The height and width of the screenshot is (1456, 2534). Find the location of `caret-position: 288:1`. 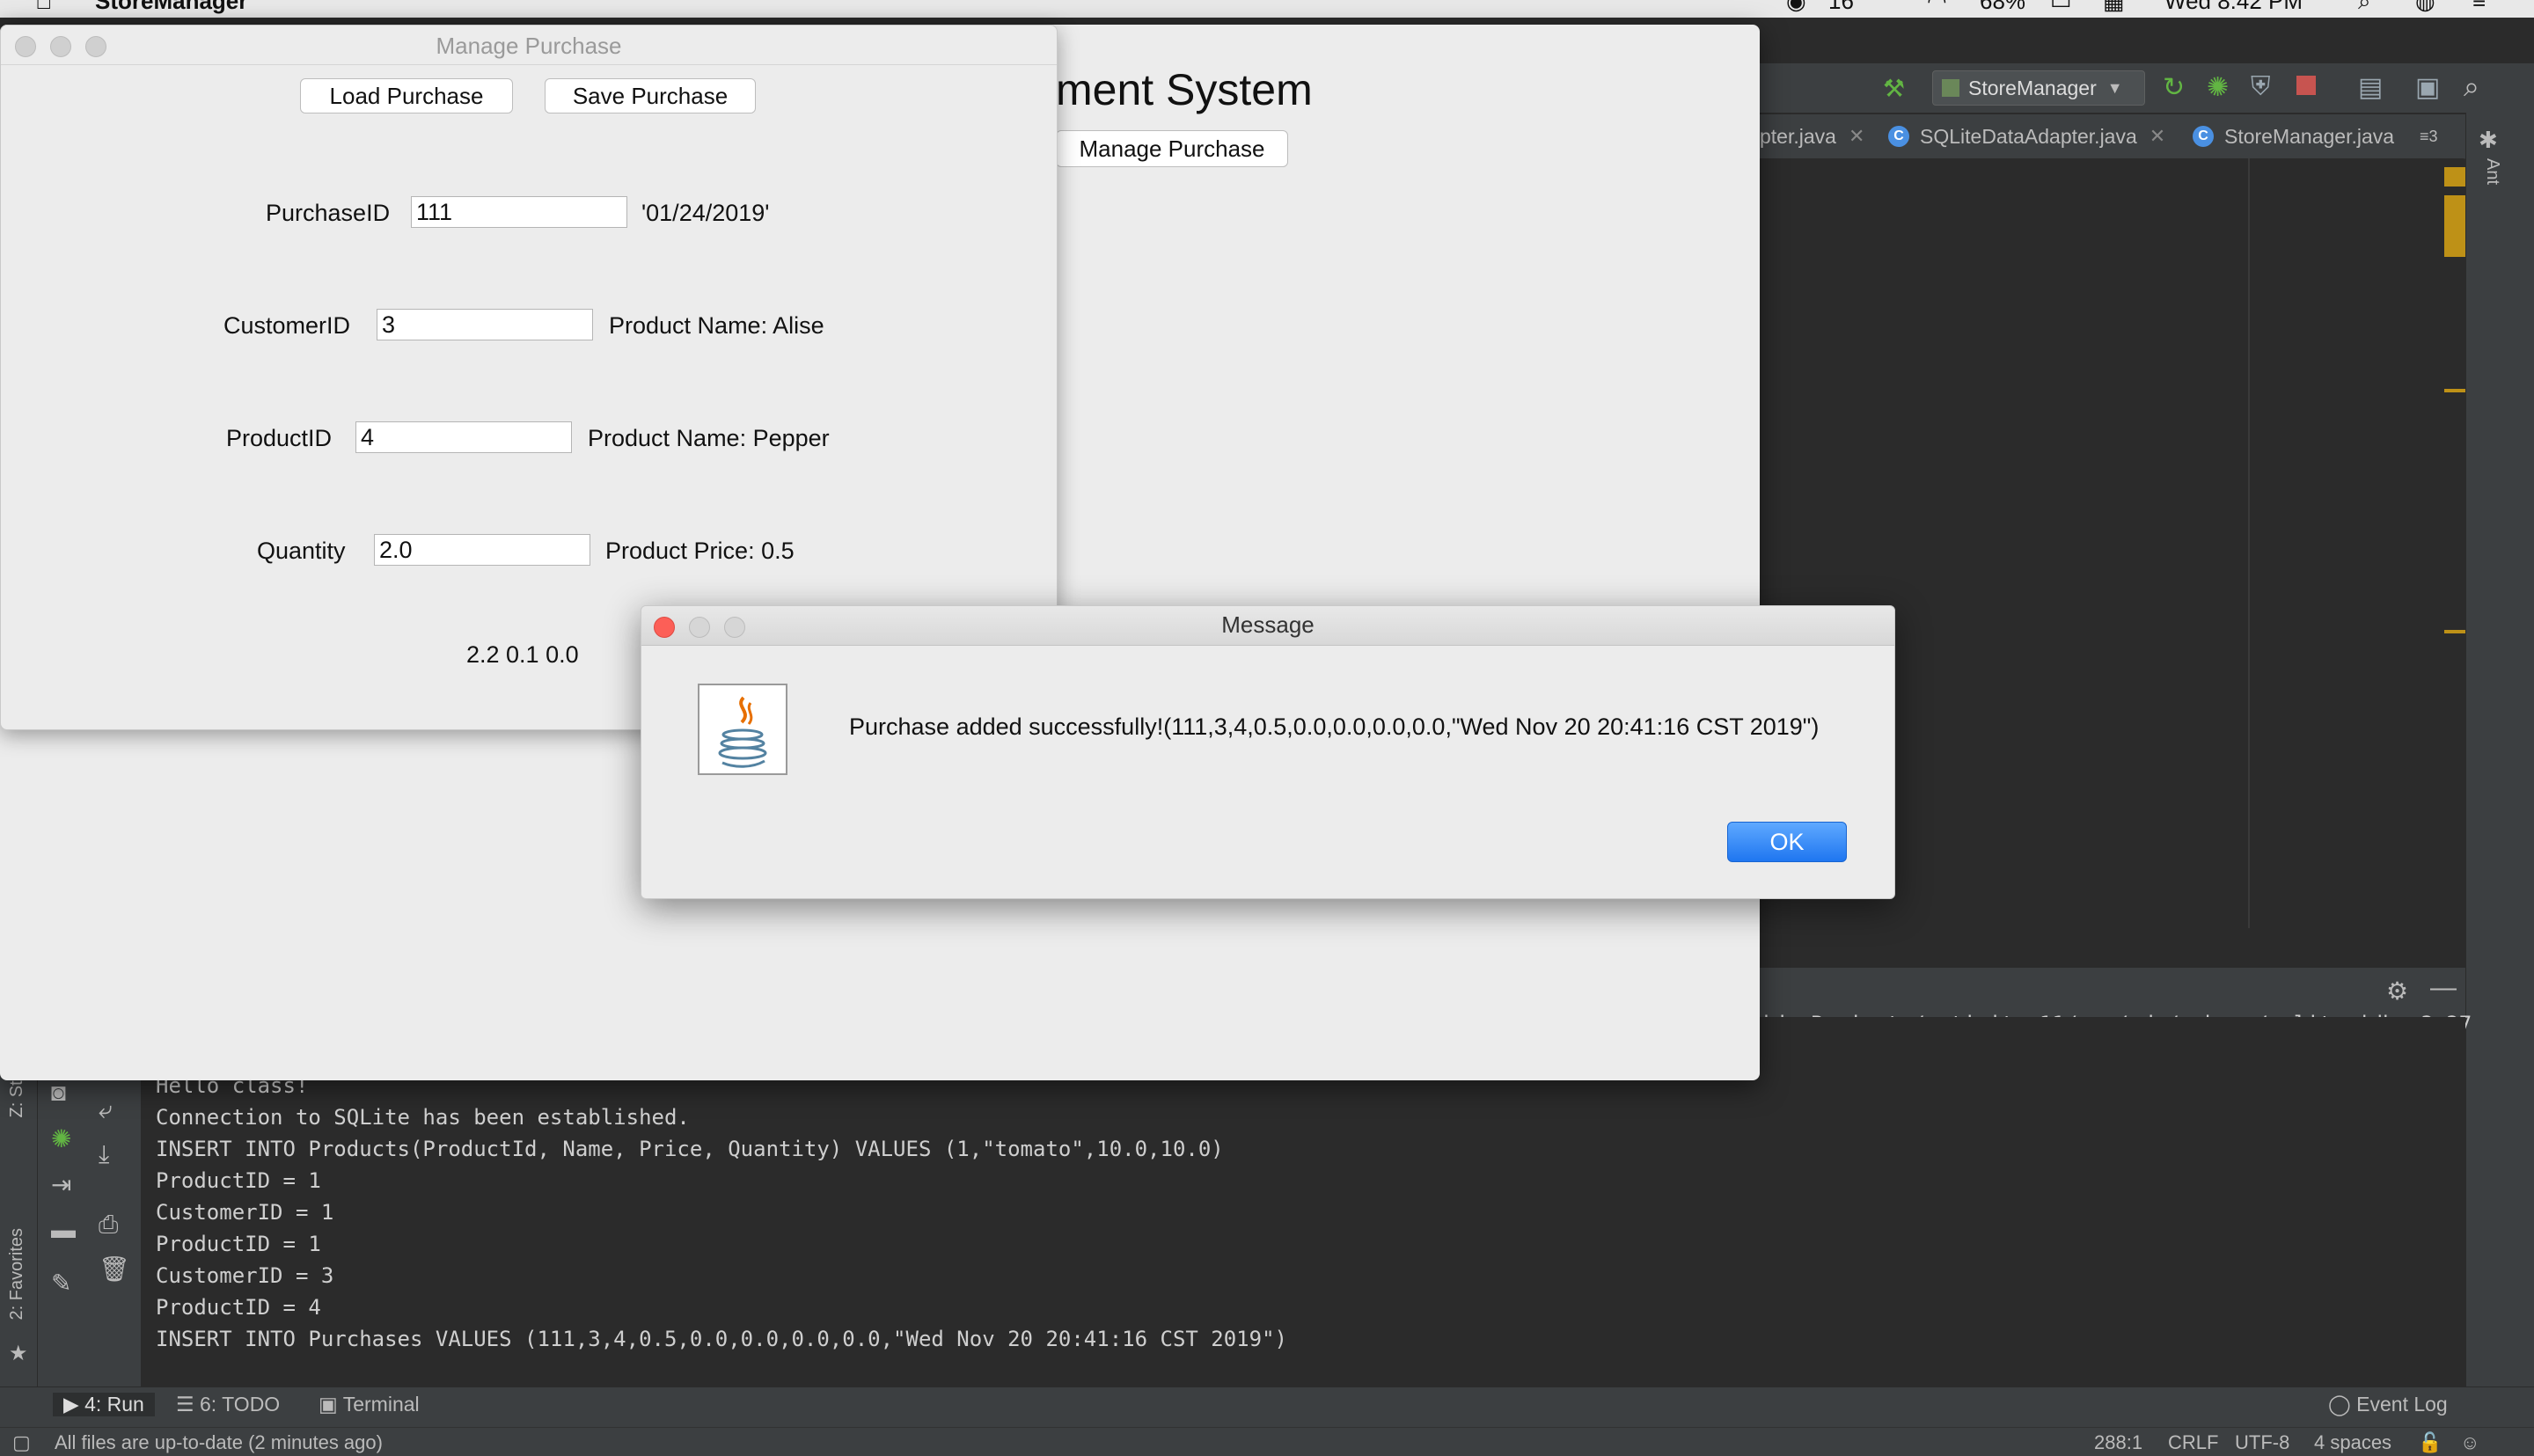

caret-position: 288:1 is located at coordinates (2118, 1442).